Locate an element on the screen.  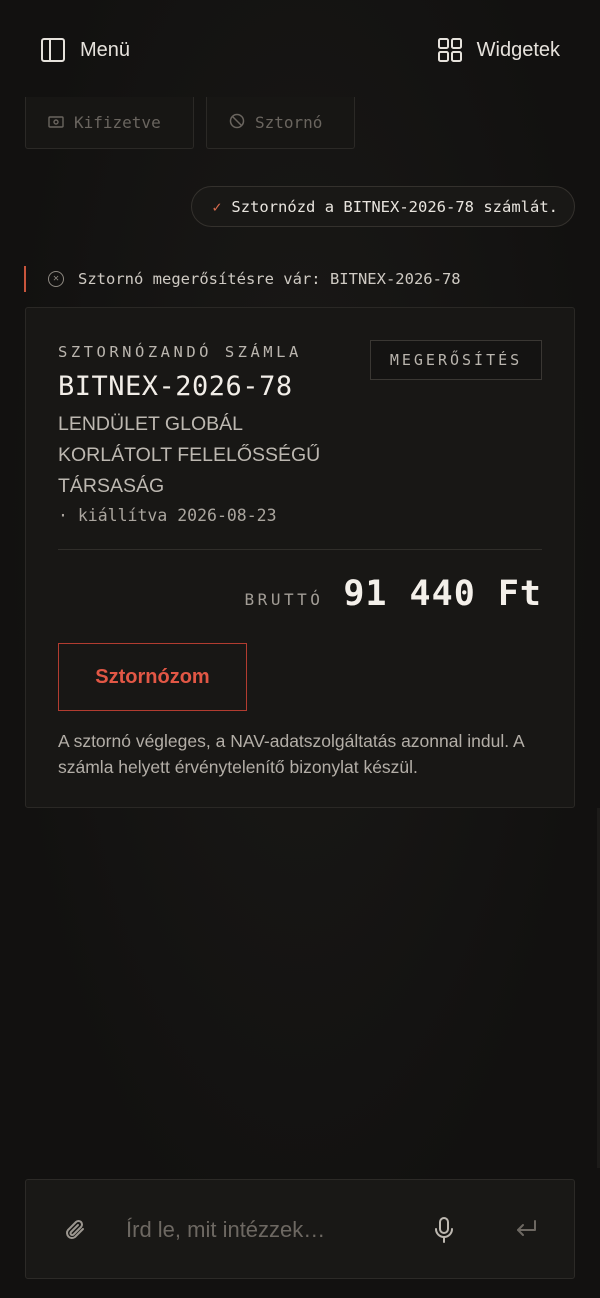
total-amount: 91 440 Ft is located at coordinates (442, 594).